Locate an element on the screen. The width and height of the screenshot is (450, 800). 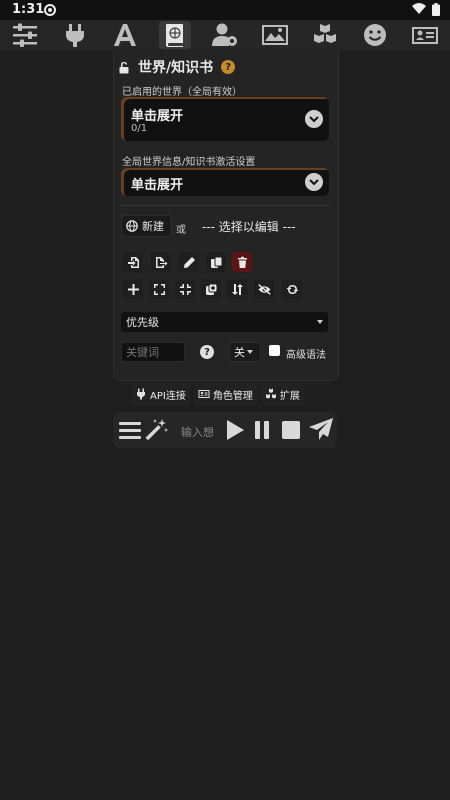
pencil-icon is located at coordinates (189, 262).